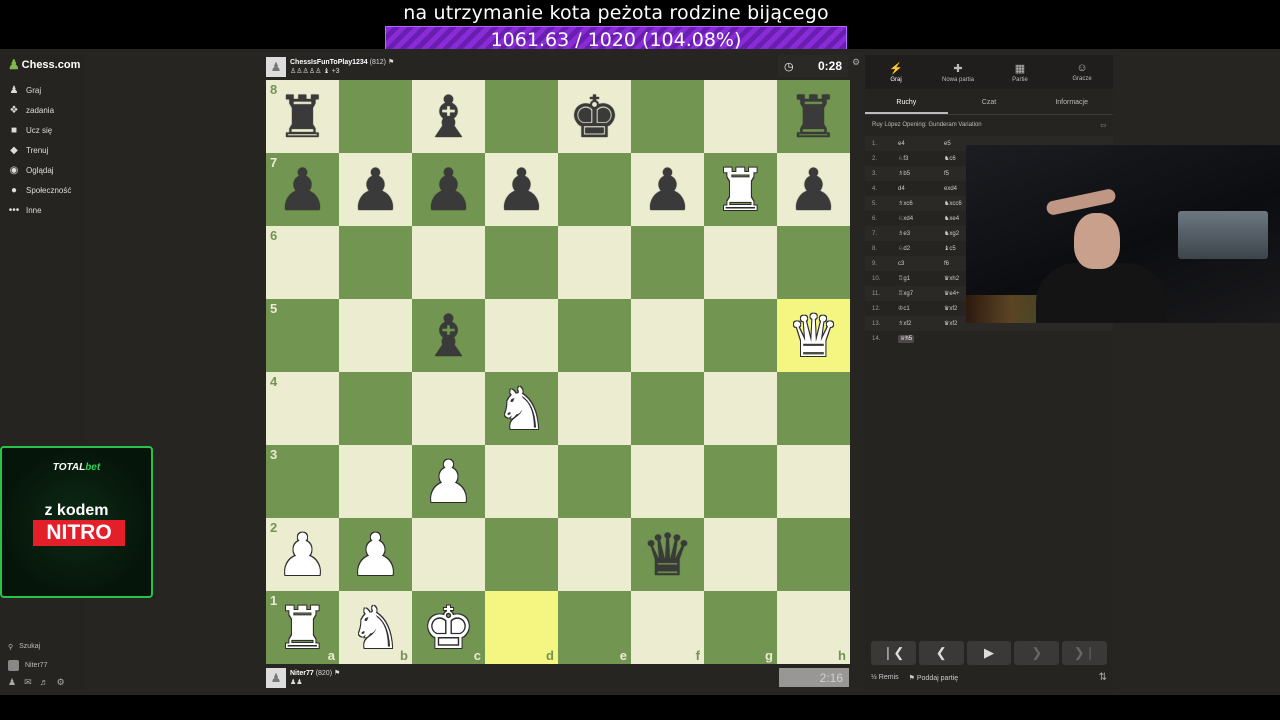  I want to click on square-d7: ♟, so click(521, 189).